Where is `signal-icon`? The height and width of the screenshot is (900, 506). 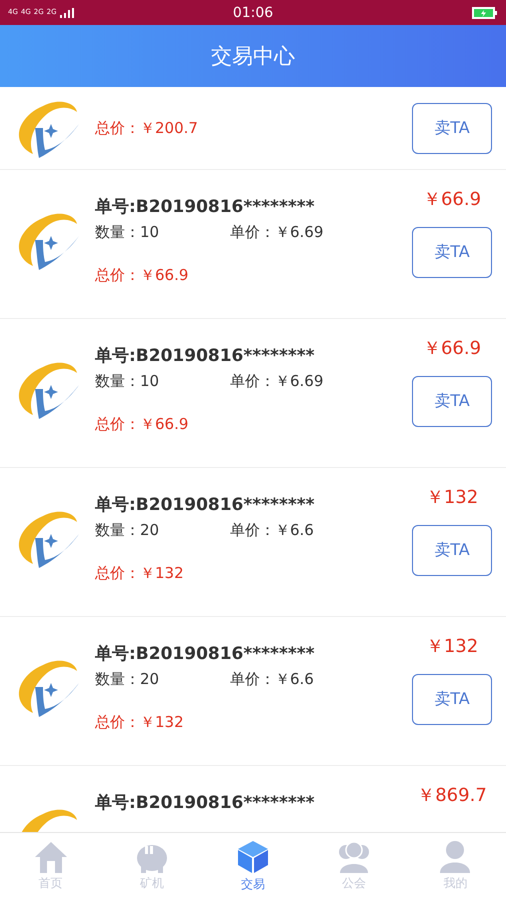 signal-icon is located at coordinates (67, 13).